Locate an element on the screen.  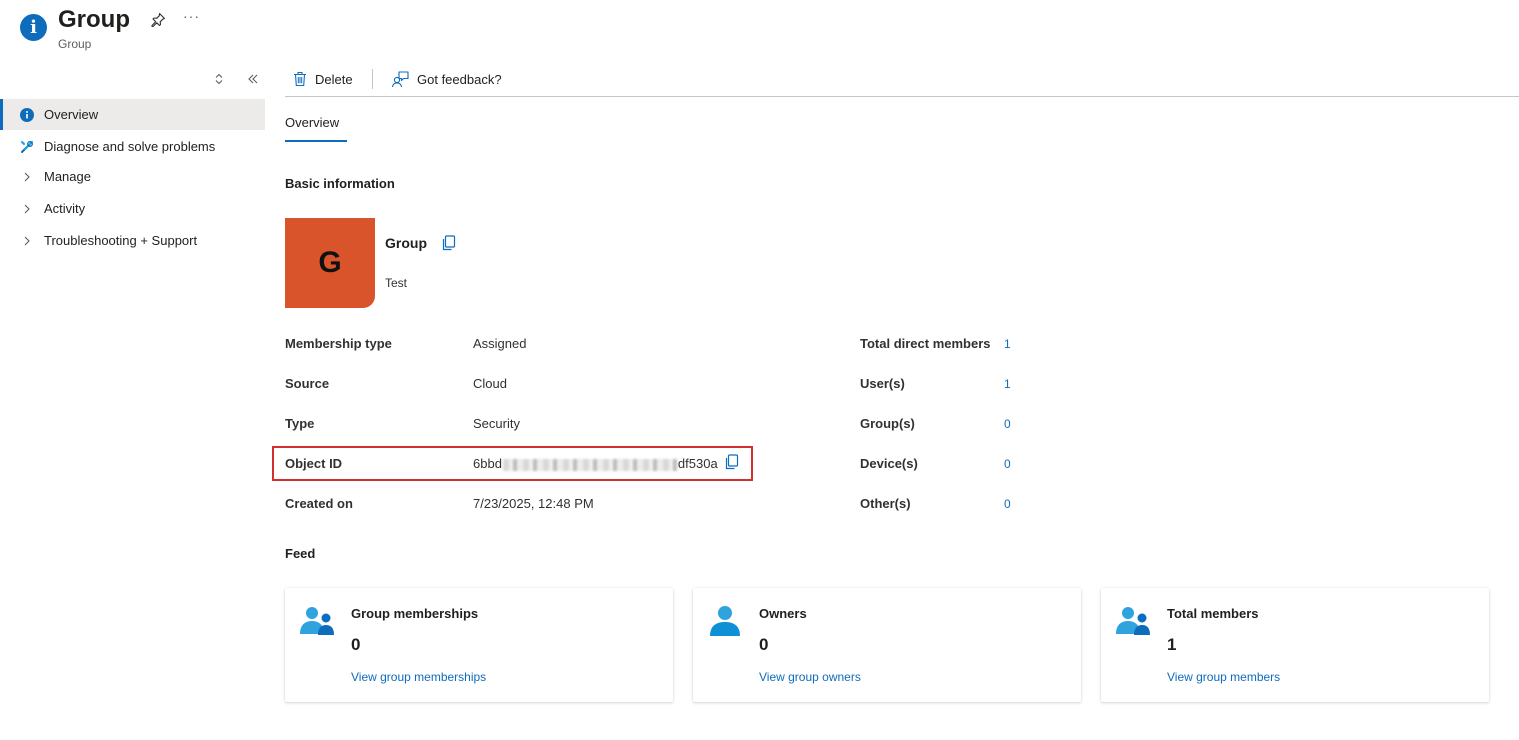
created-on-label: Created on is located at coordinates (319, 503).